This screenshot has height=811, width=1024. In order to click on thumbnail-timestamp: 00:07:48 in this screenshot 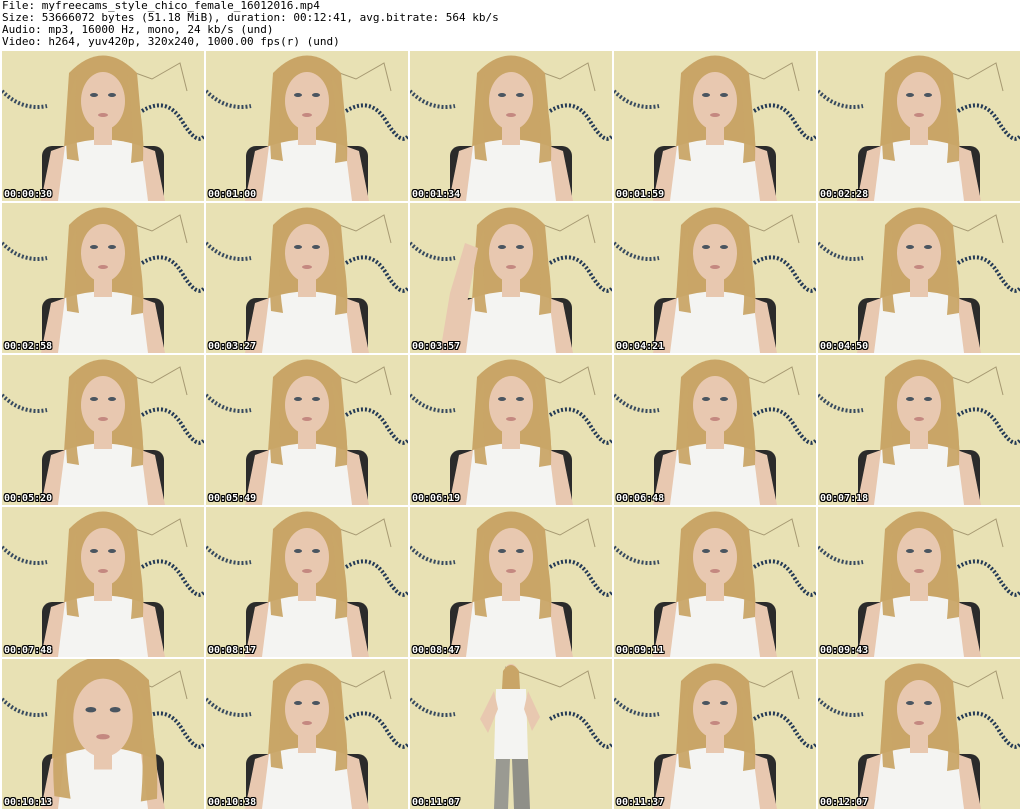, I will do `click(28, 650)`.